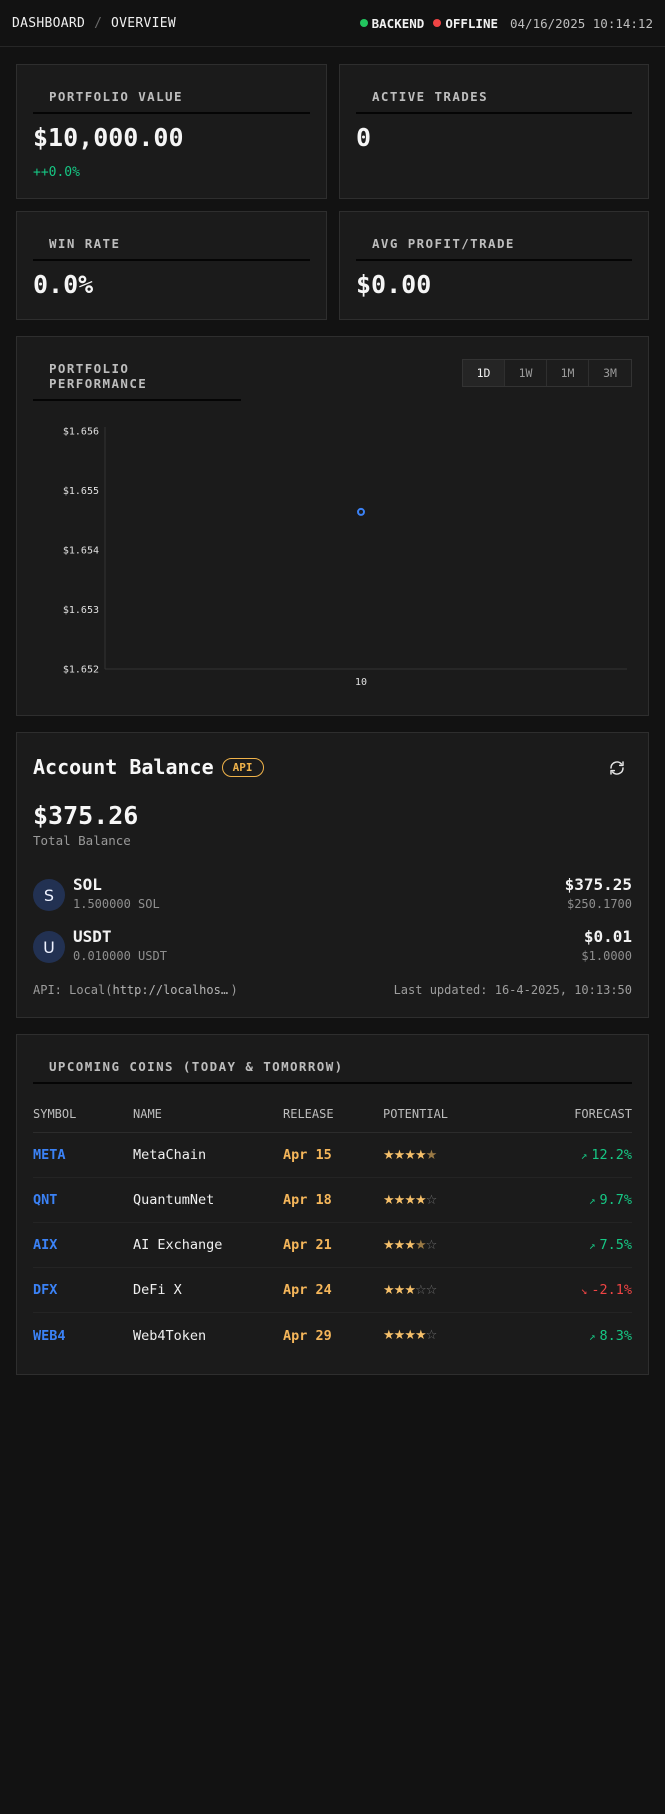  I want to click on status-group: BACKEND OFFLINE 04/16/2025 10:14:12, so click(506, 23).